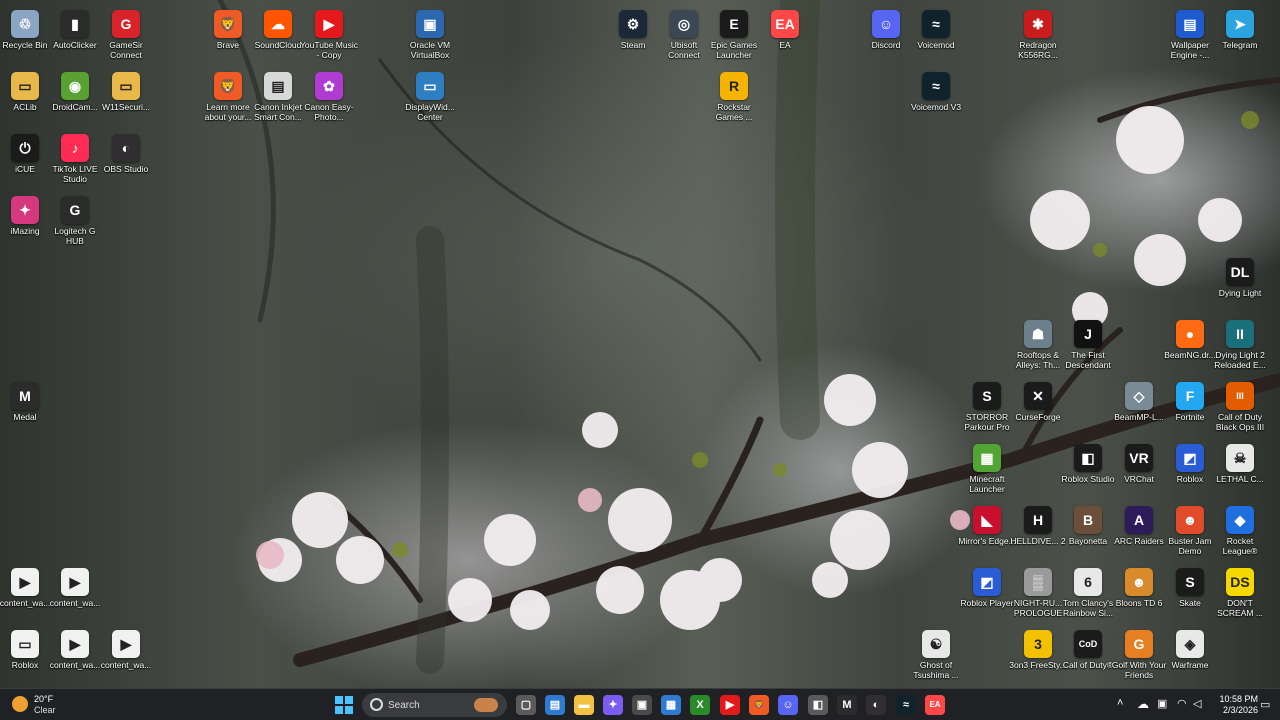 The image size is (1280, 720). What do you see at coordinates (936, 89) in the screenshot?
I see `desktop-icon: ≈ Voicemod V3` at bounding box center [936, 89].